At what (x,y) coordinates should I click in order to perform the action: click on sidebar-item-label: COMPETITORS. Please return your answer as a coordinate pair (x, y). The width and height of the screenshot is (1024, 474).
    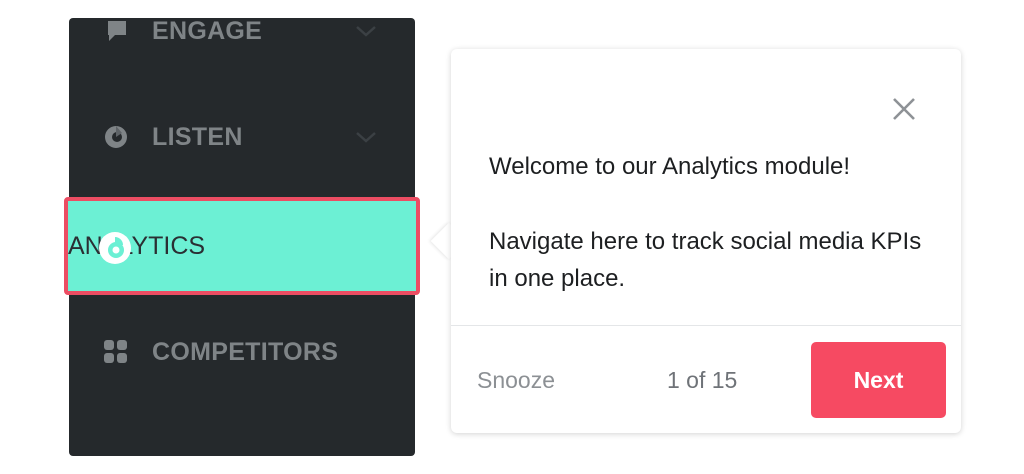
    Looking at the image, I should click on (245, 351).